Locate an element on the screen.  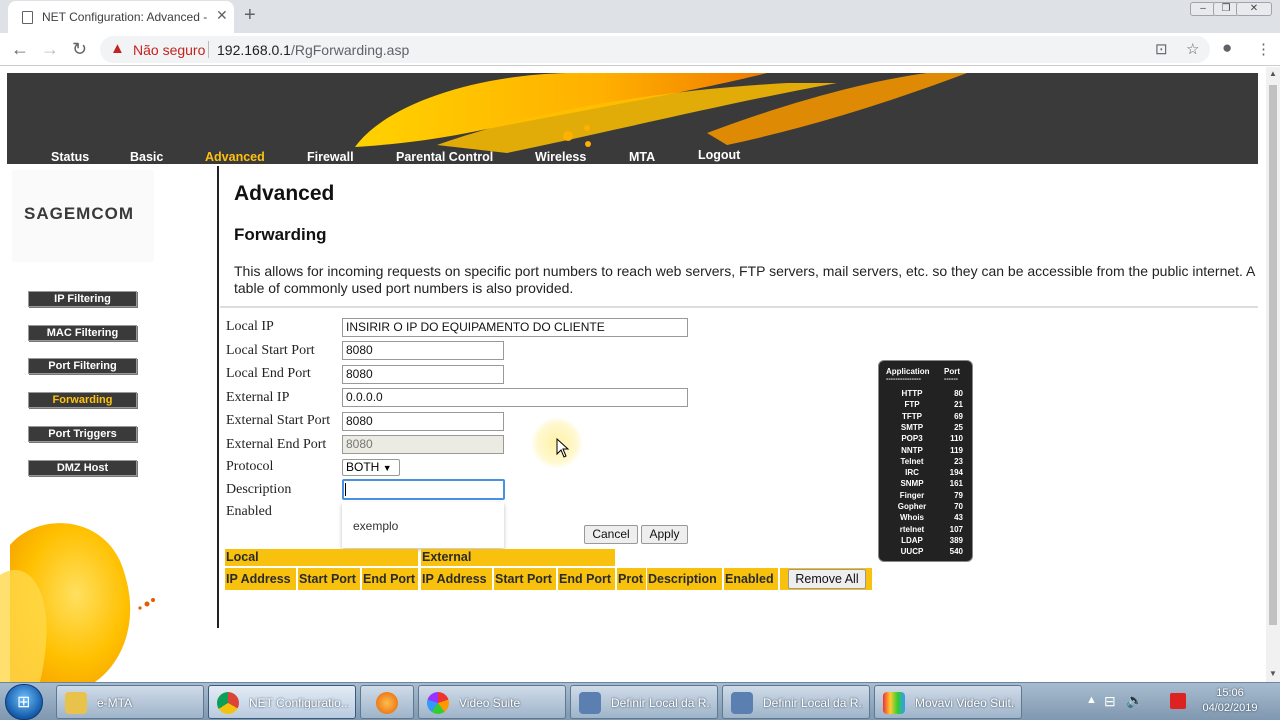
port-table-app: Whois is located at coordinates (912, 518).